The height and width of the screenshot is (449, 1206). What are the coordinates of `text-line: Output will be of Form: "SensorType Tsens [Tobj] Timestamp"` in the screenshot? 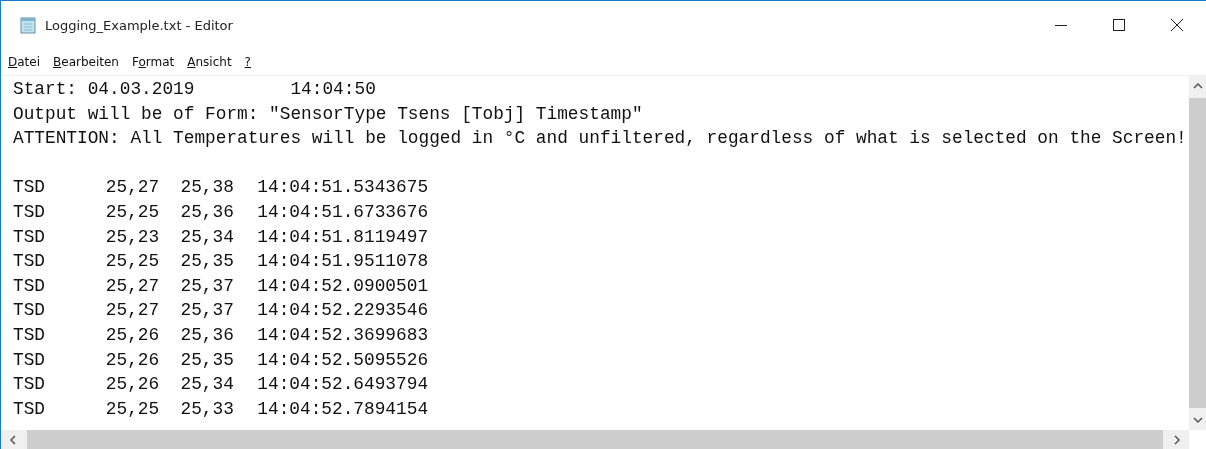 It's located at (328, 114).